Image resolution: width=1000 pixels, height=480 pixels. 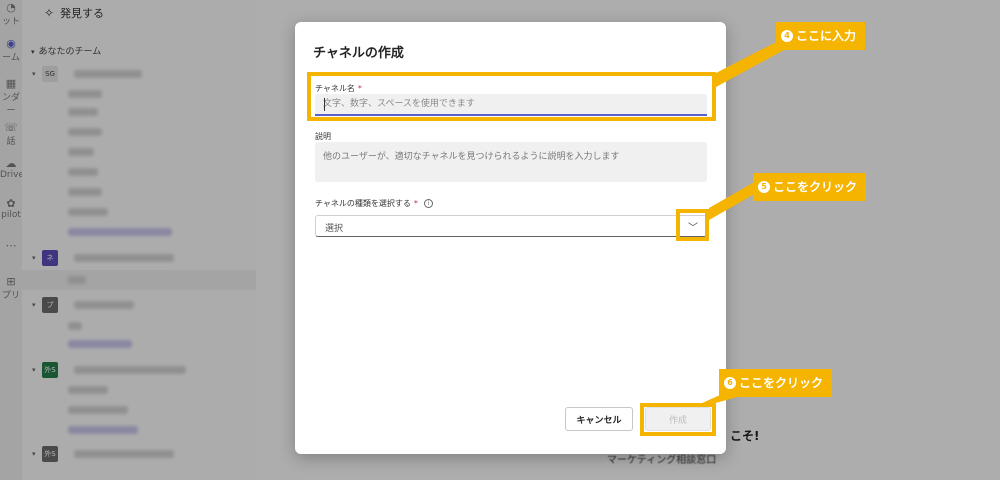 I want to click on description-textarea, so click(x=511, y=162).